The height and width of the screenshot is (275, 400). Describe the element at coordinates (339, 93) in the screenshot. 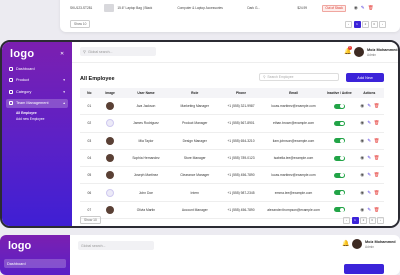

I see `column-header: Inactive / Active` at that location.